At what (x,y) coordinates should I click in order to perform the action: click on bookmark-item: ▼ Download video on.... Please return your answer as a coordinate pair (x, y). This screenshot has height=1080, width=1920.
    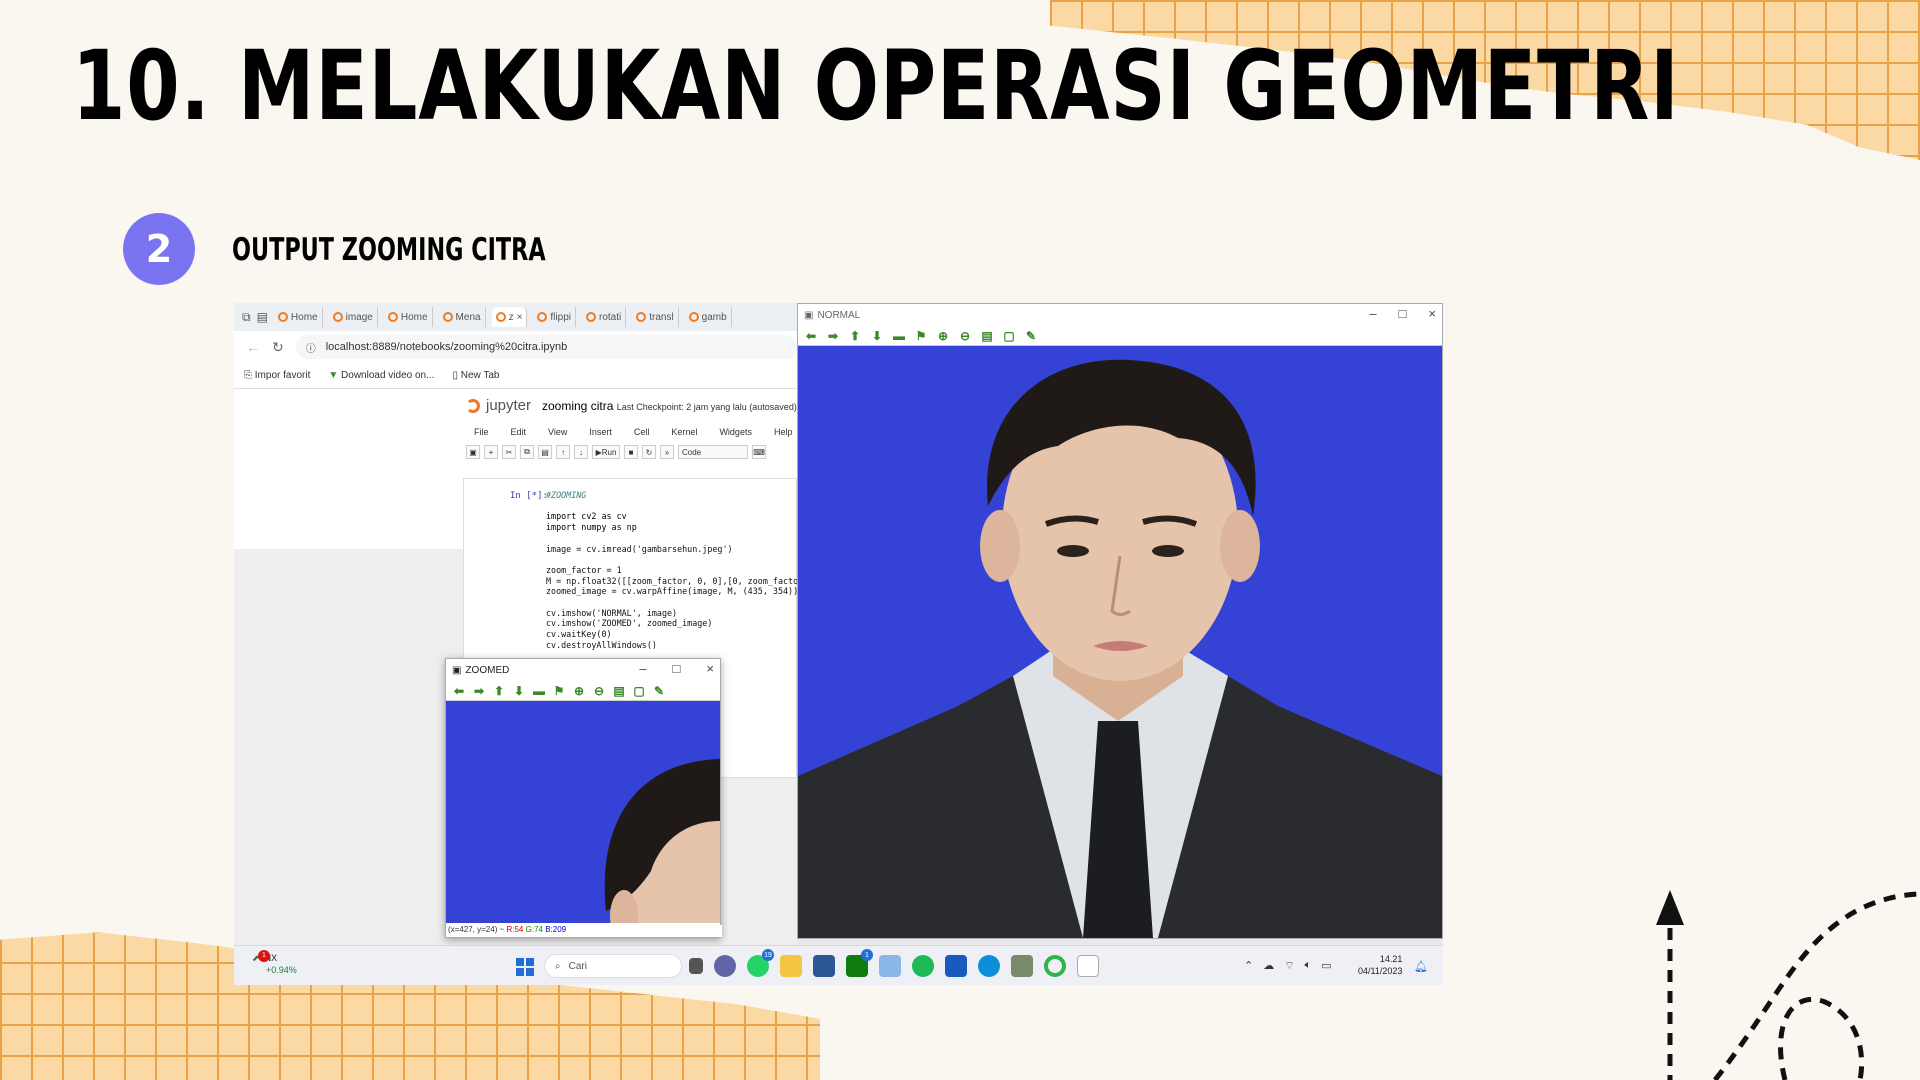
    Looking at the image, I should click on (381, 375).